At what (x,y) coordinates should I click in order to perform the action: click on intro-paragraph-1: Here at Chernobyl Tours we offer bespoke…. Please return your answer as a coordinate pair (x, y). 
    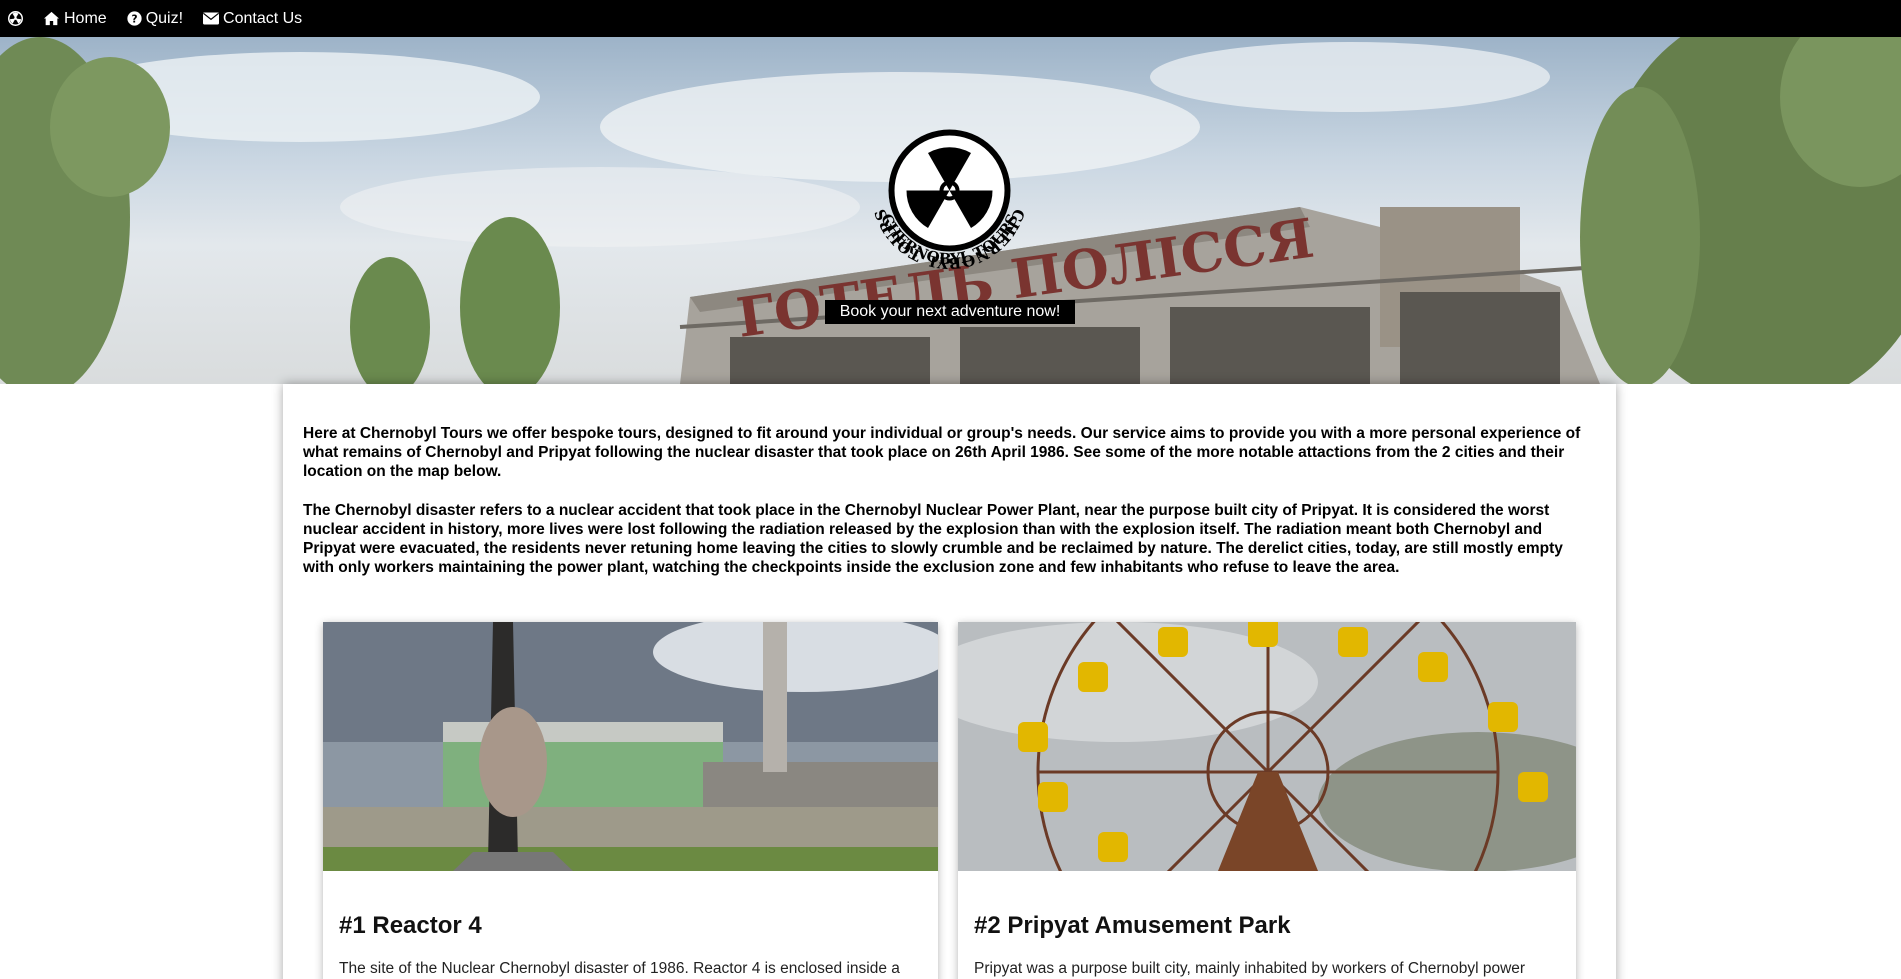
    Looking at the image, I should click on (942, 452).